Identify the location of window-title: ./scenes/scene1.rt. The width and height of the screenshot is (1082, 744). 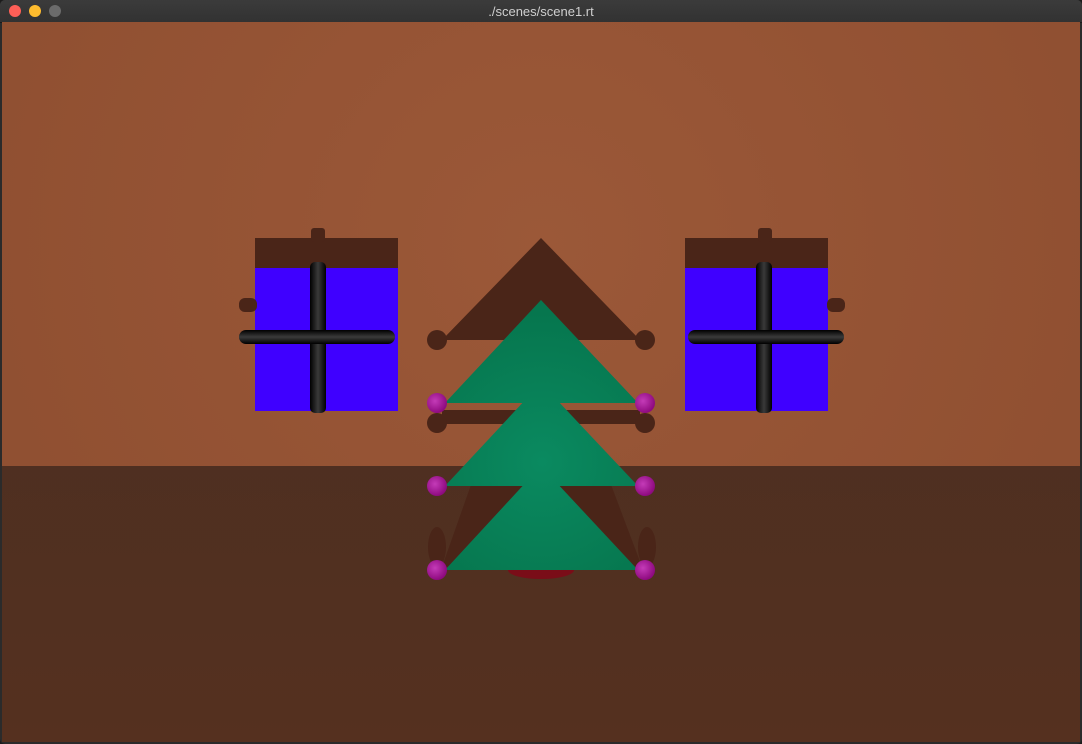
(541, 11).